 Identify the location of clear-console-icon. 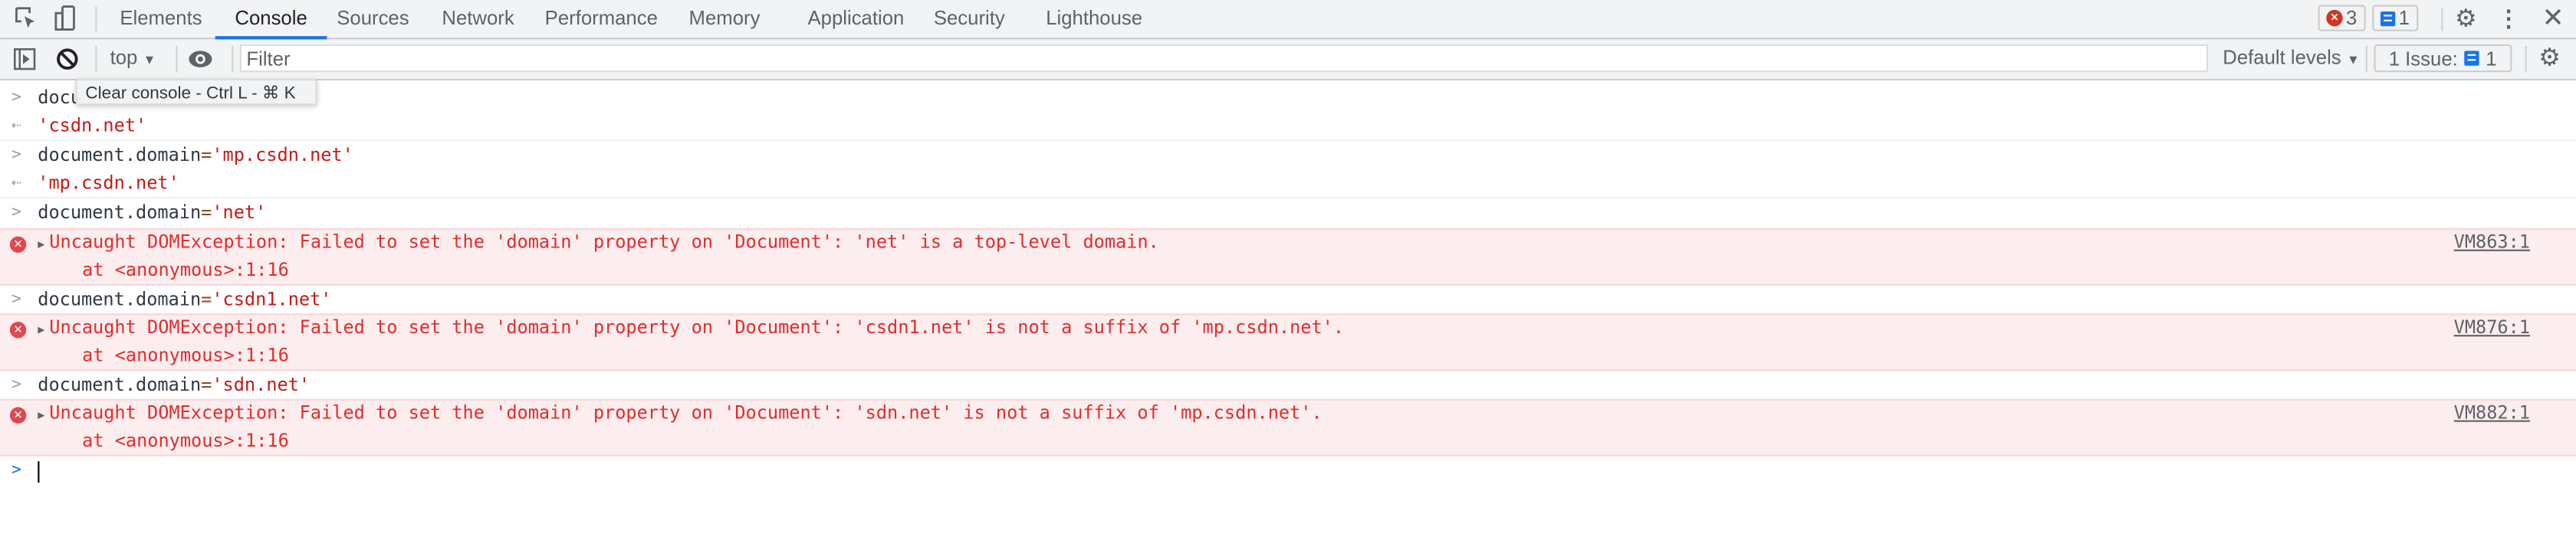
(67, 59).